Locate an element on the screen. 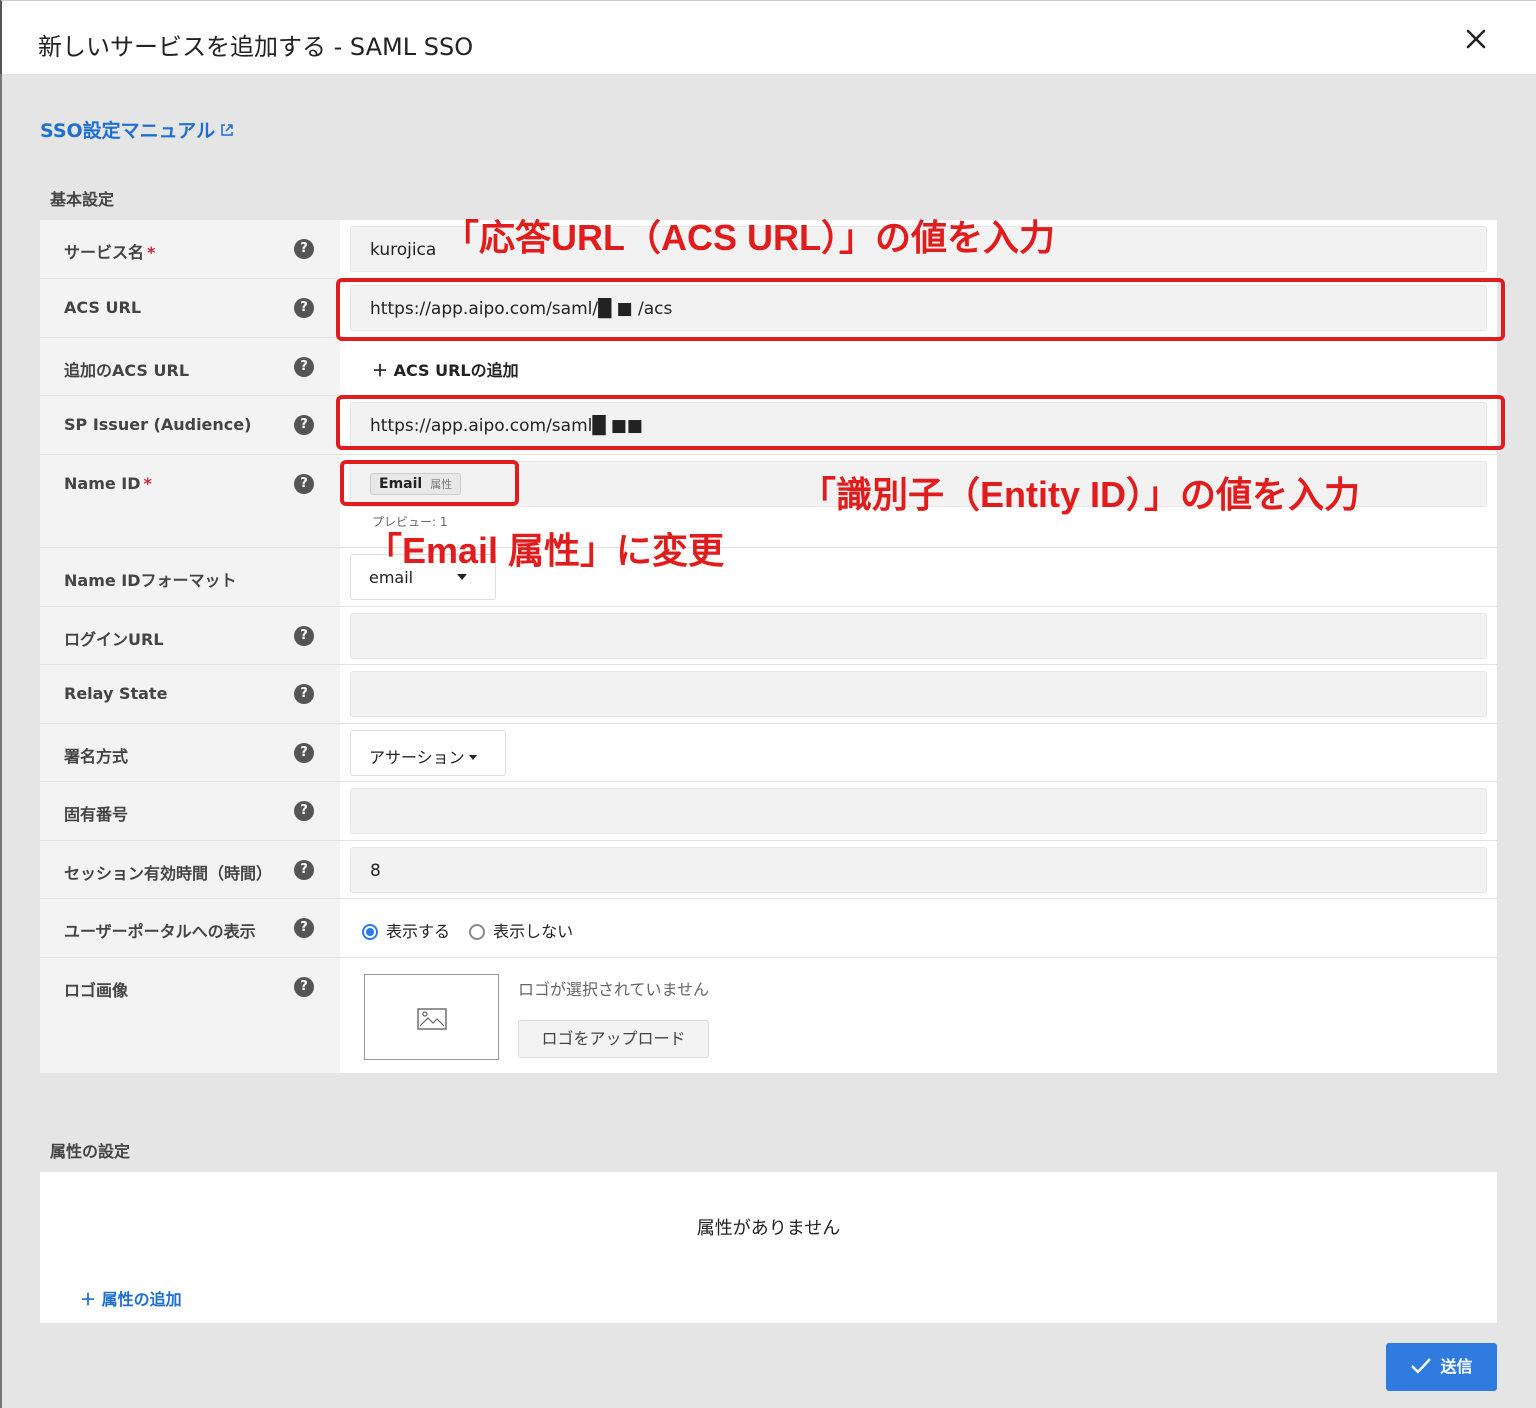  external-link-icon is located at coordinates (227, 130).